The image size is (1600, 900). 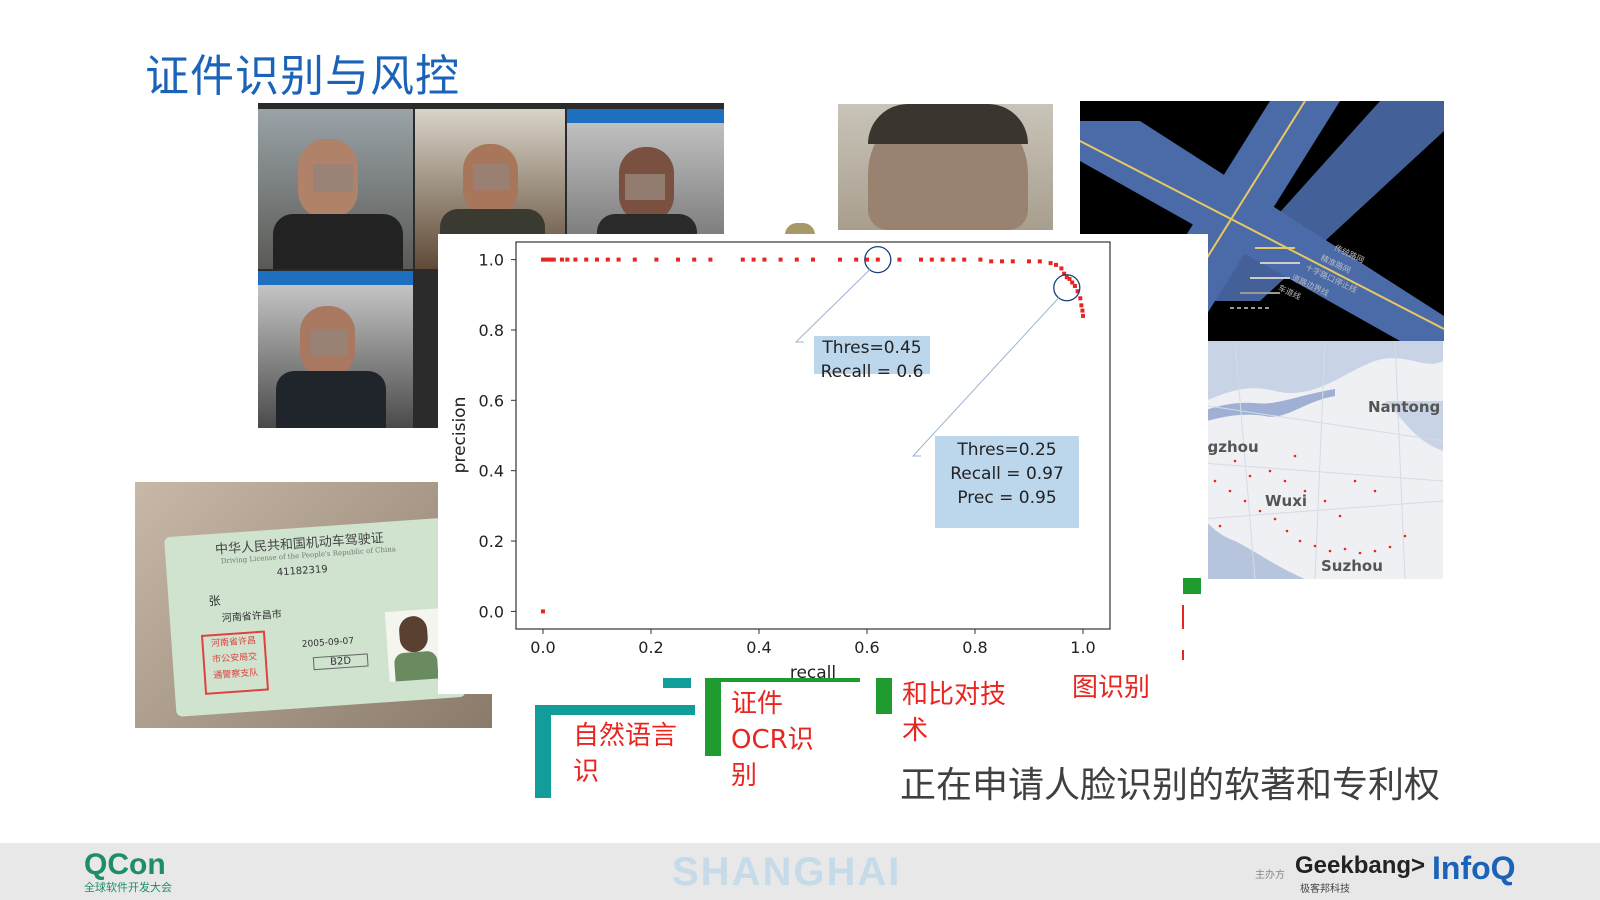 What do you see at coordinates (302, 76) in the screenshot?
I see `slide-title: 证件识别与风控` at bounding box center [302, 76].